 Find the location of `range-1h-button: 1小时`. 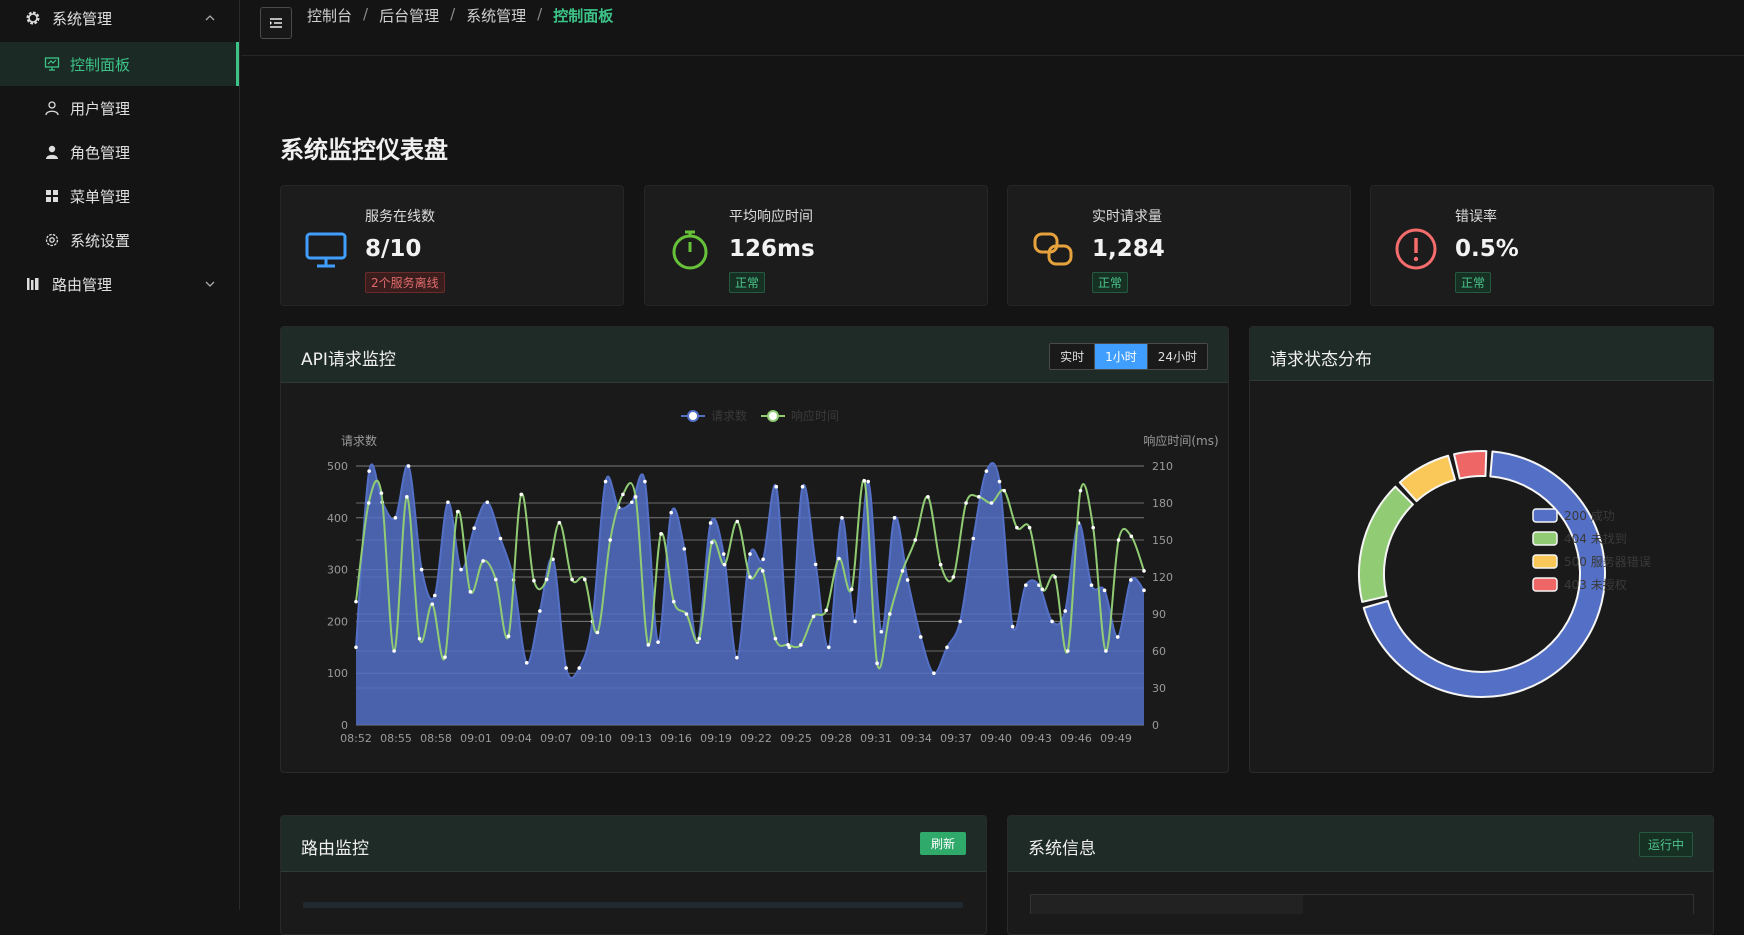

range-1h-button: 1小时 is located at coordinates (1121, 356).